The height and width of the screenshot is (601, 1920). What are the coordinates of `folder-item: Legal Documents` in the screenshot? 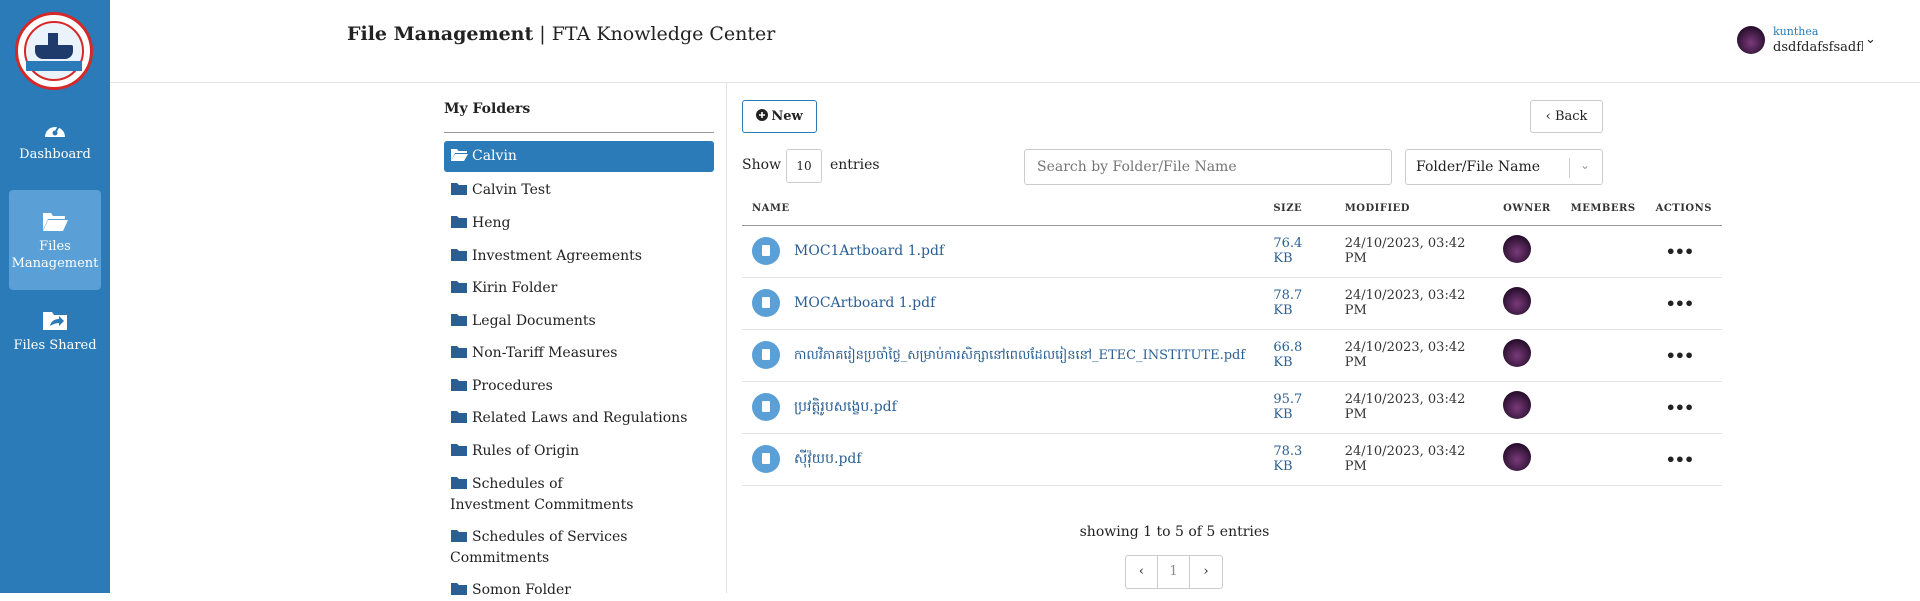 It's located at (579, 321).